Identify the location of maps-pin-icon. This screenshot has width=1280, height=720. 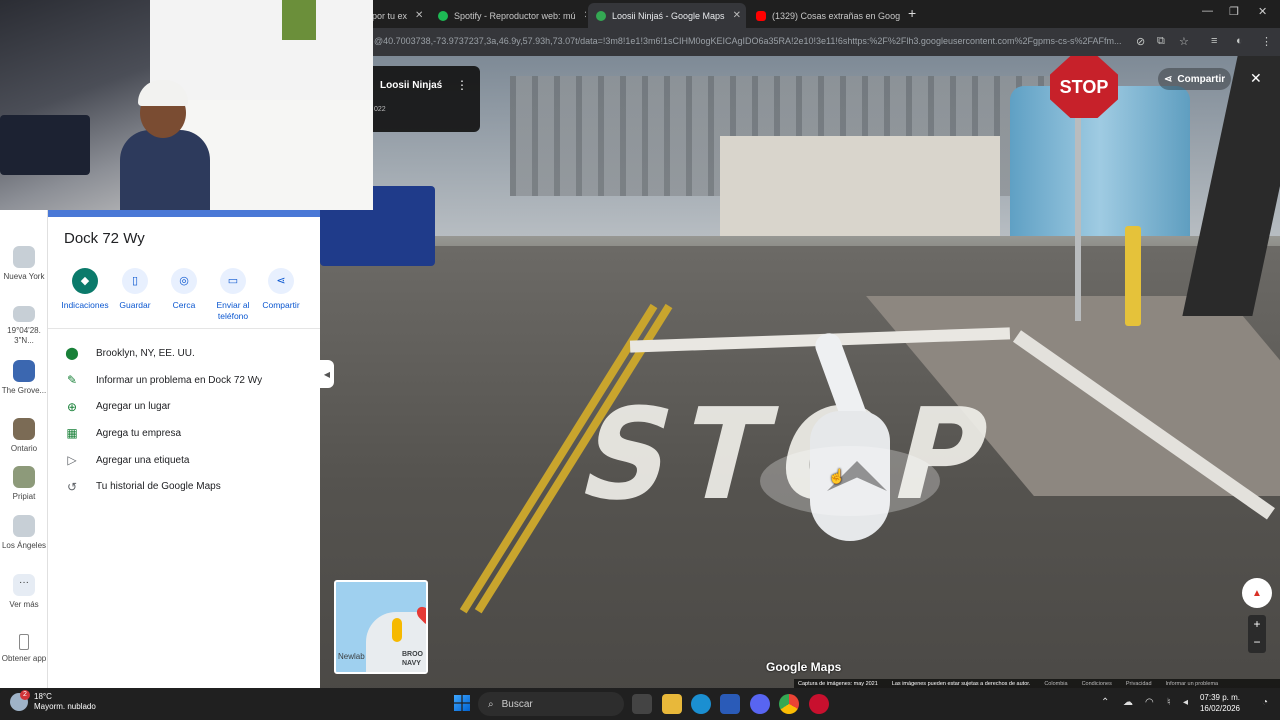
(601, 15).